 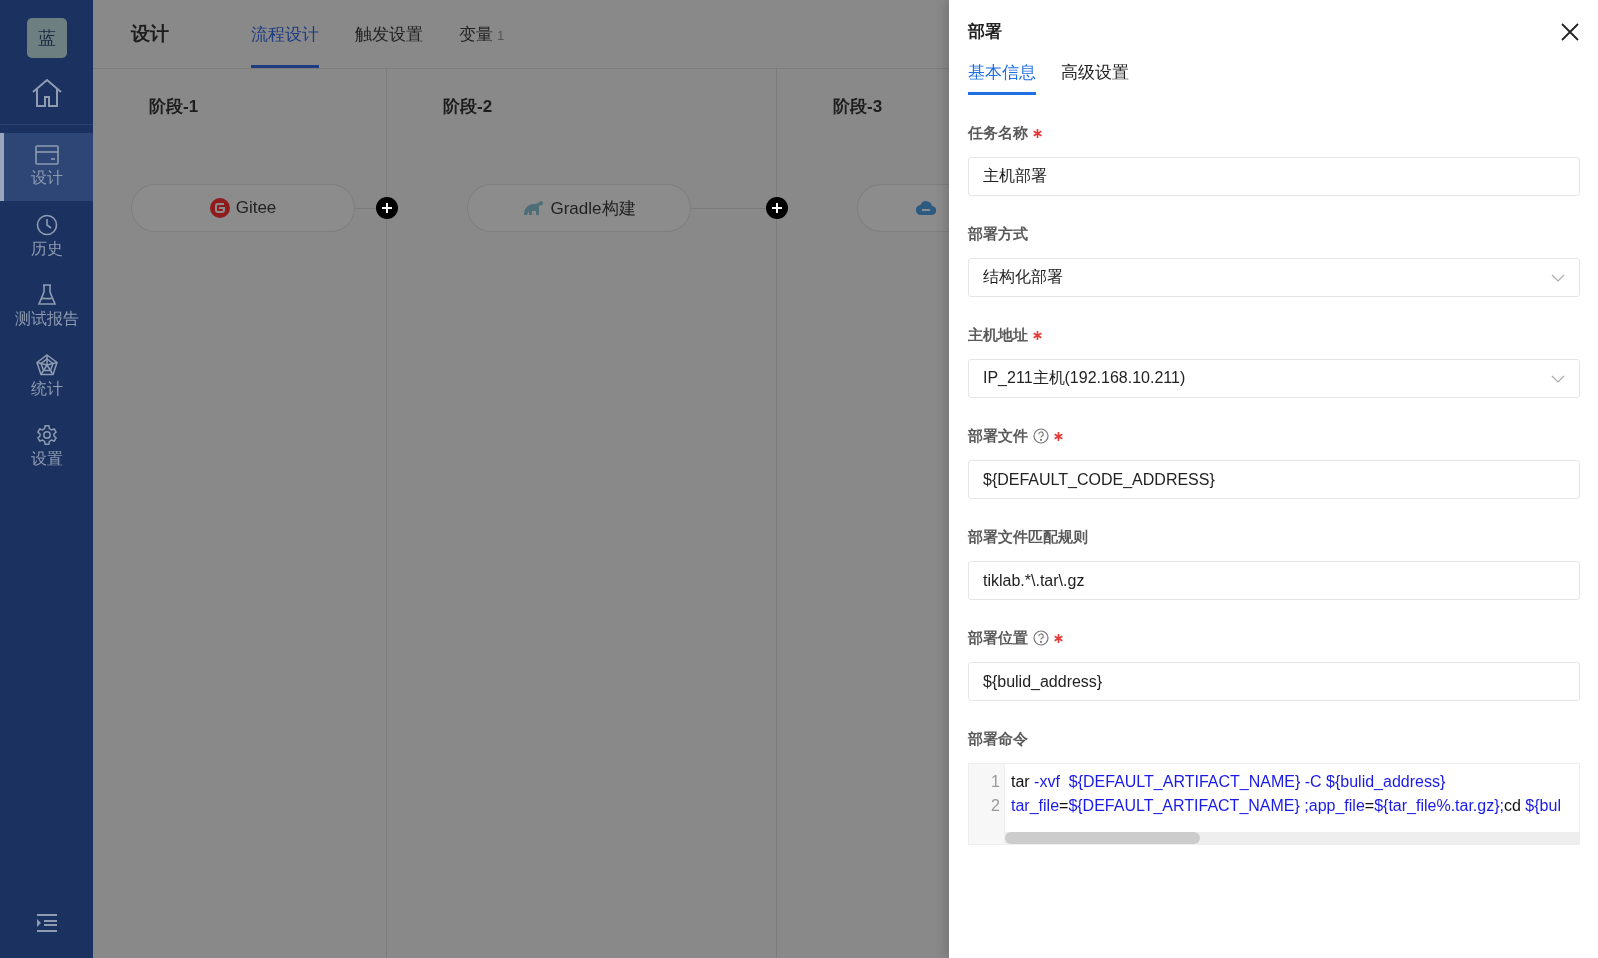 I want to click on input-field: tiklab.*\.tar\.gz, so click(x=1274, y=580).